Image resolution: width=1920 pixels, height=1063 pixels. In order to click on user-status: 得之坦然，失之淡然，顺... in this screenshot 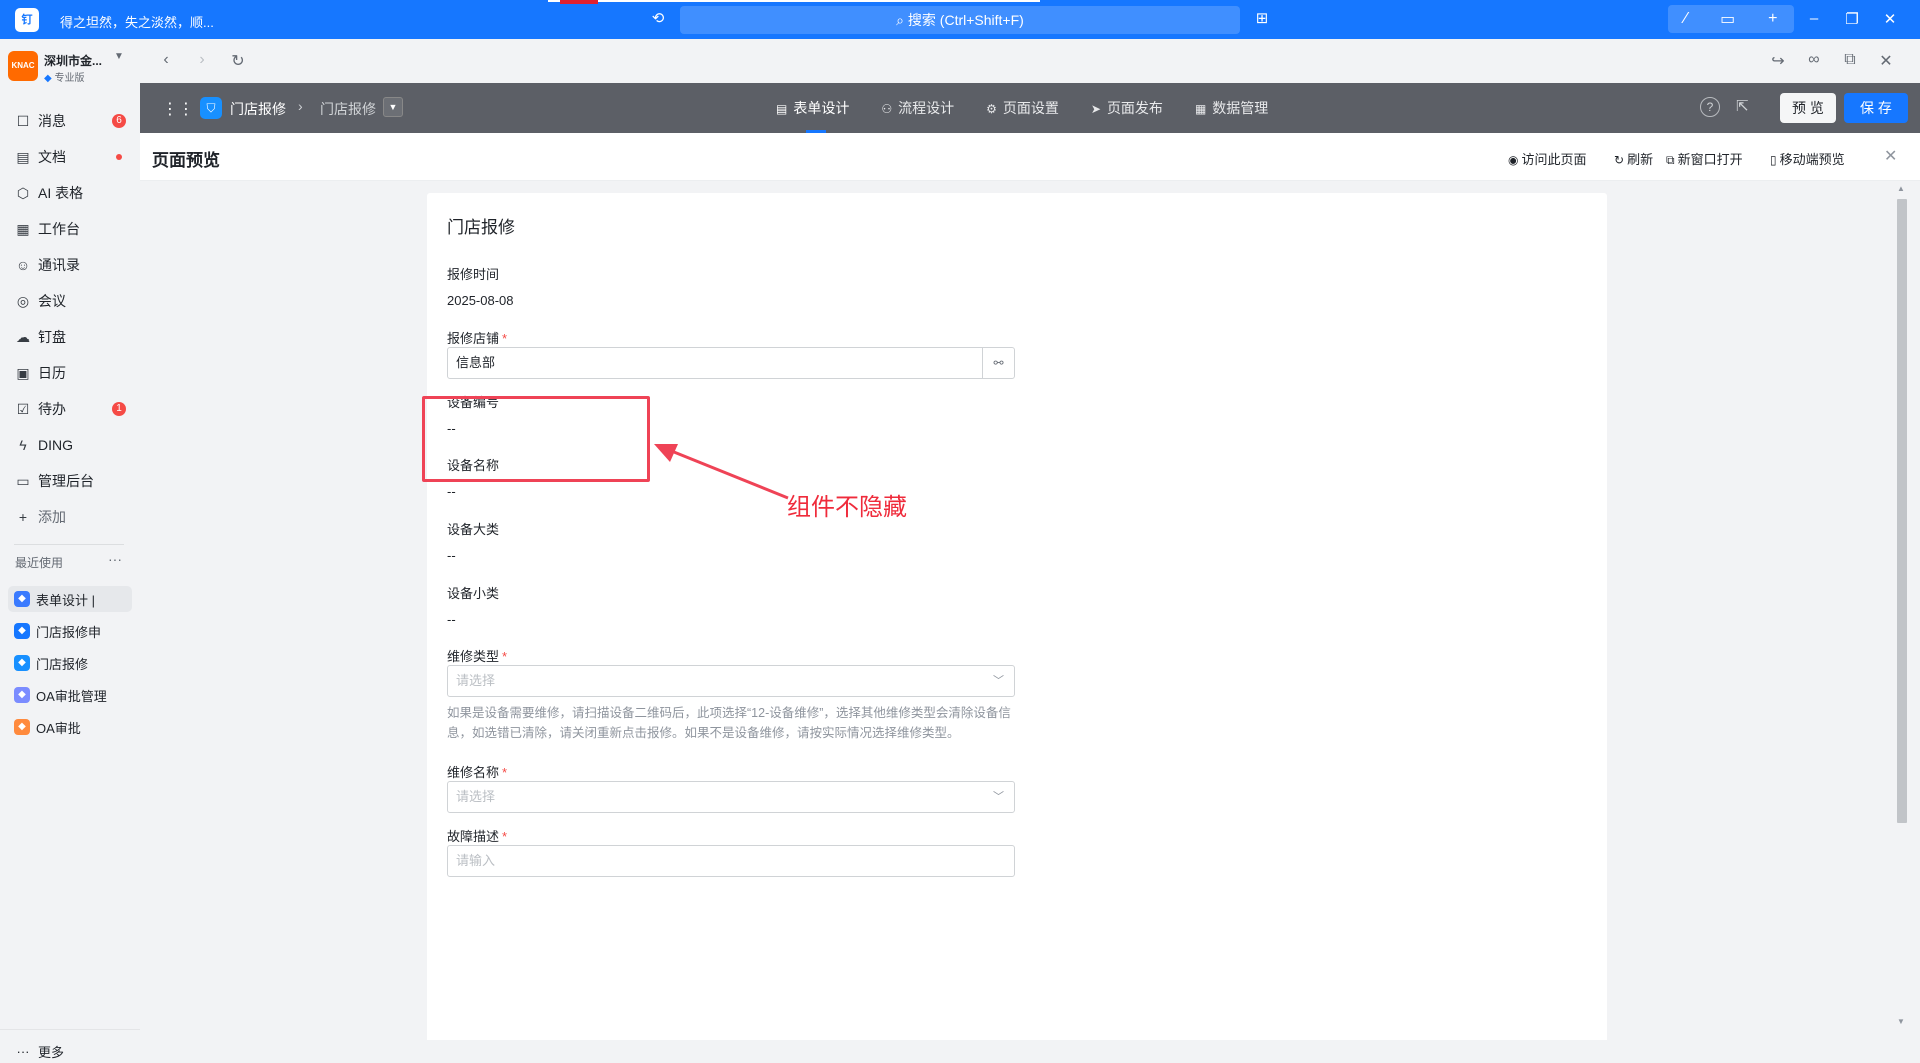, I will do `click(137, 21)`.